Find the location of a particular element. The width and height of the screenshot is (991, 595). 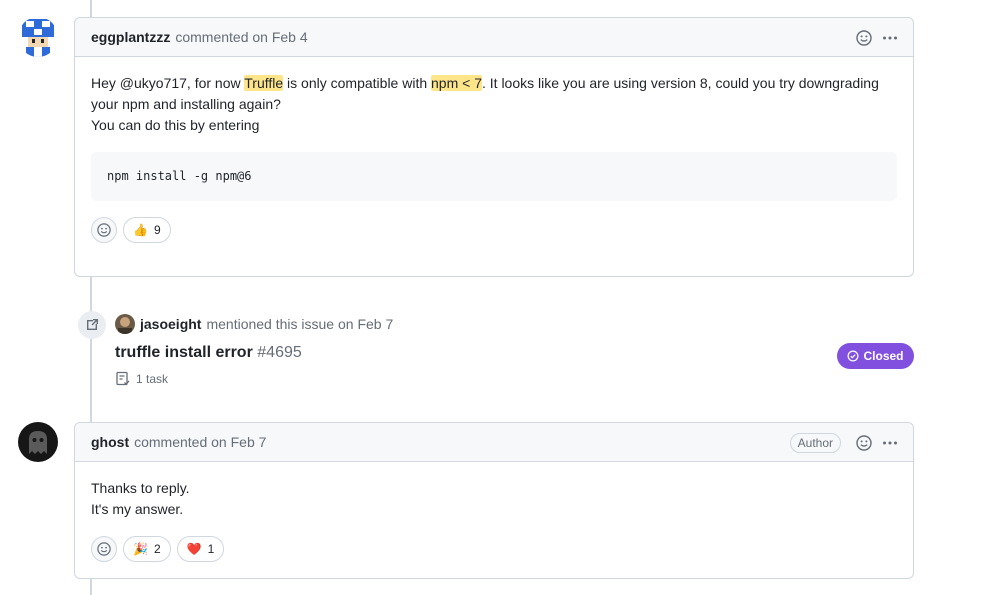

reaction-party-popper: 🎉 2 is located at coordinates (147, 549).